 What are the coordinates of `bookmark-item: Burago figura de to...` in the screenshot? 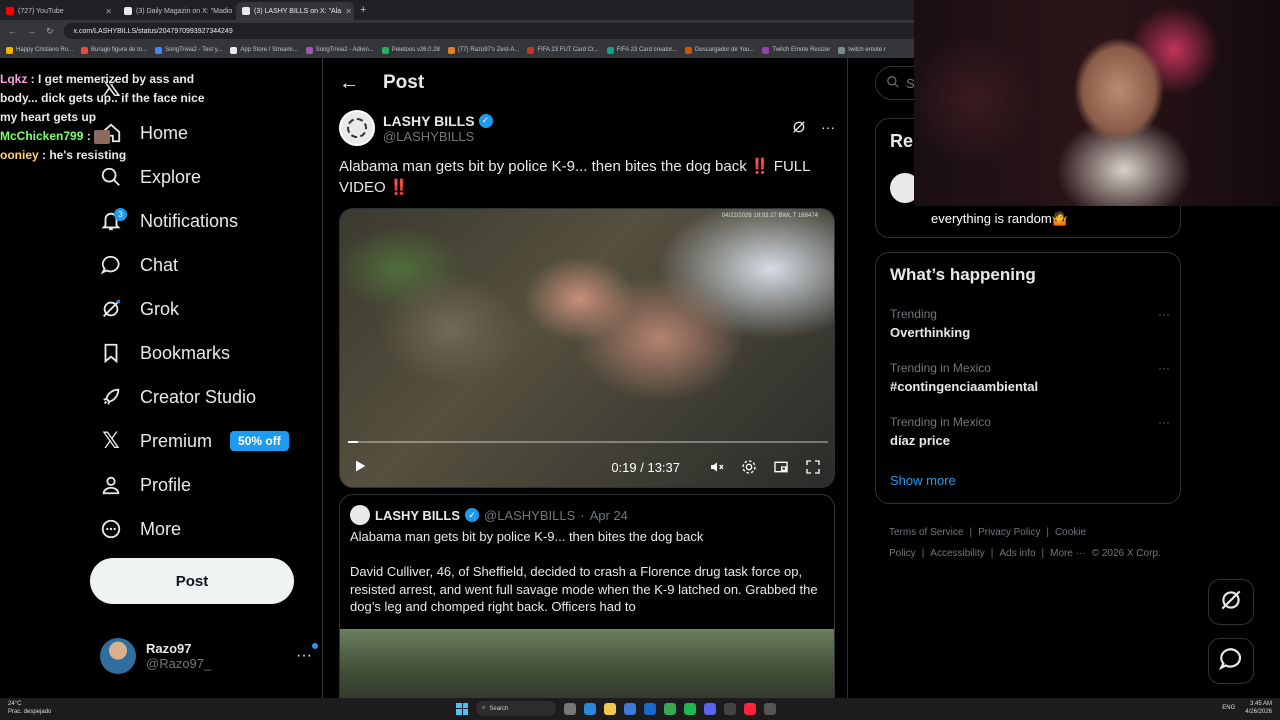 It's located at (114, 50).